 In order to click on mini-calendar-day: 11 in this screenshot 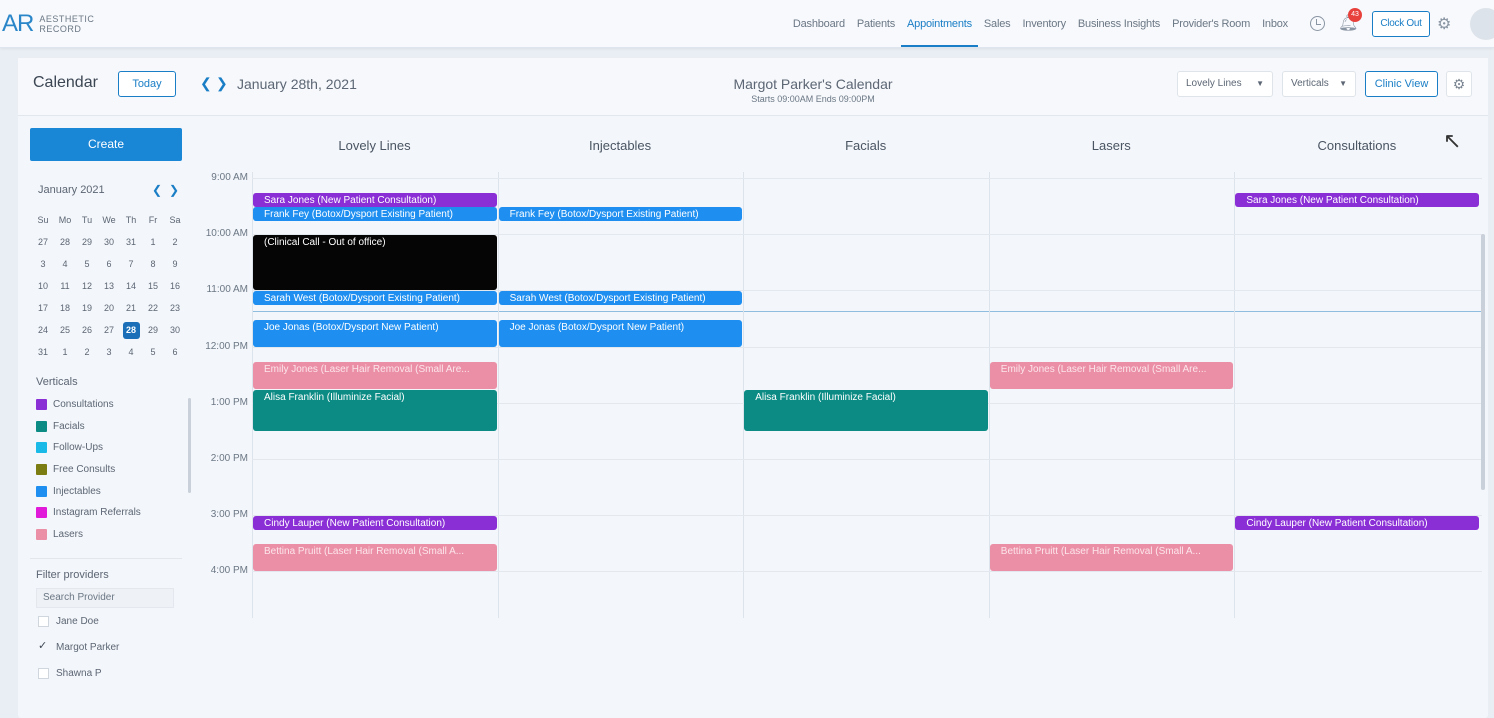, I will do `click(65, 286)`.